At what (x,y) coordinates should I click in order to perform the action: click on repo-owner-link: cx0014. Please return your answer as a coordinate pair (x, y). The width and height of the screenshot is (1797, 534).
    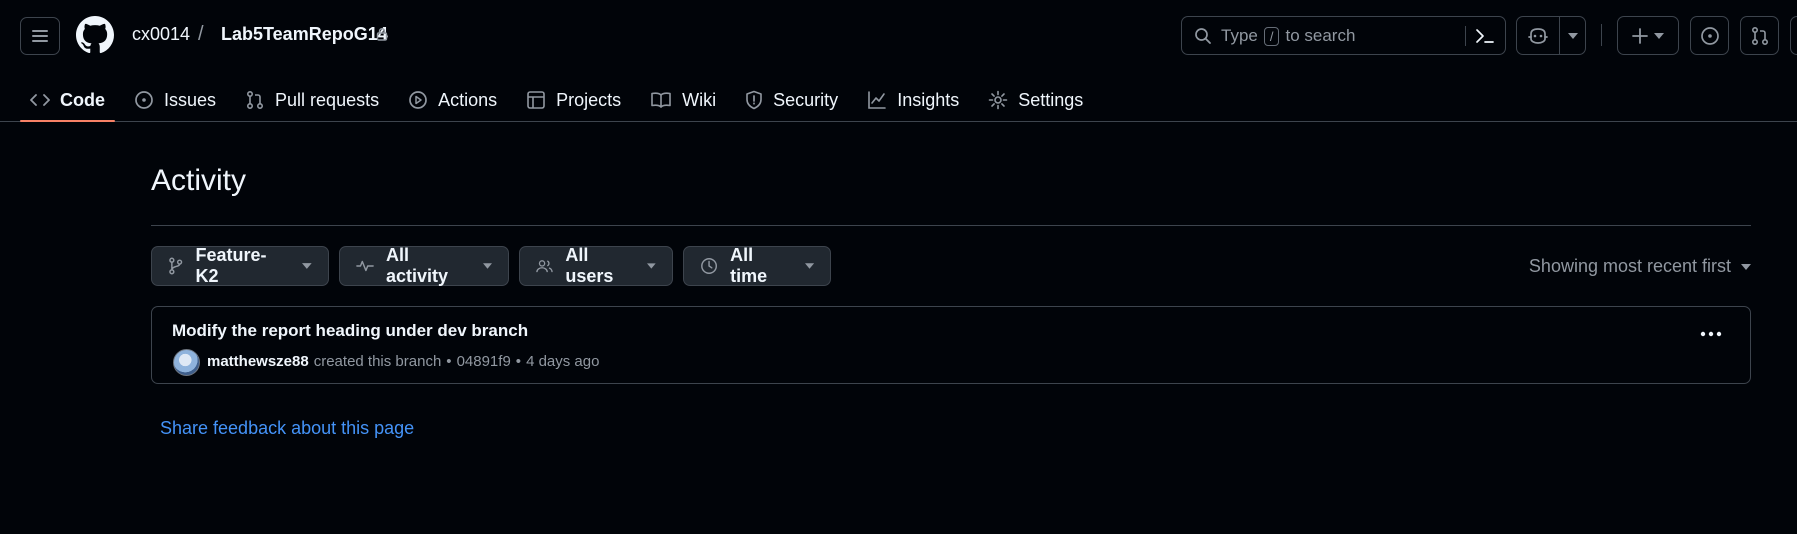
    Looking at the image, I should click on (161, 34).